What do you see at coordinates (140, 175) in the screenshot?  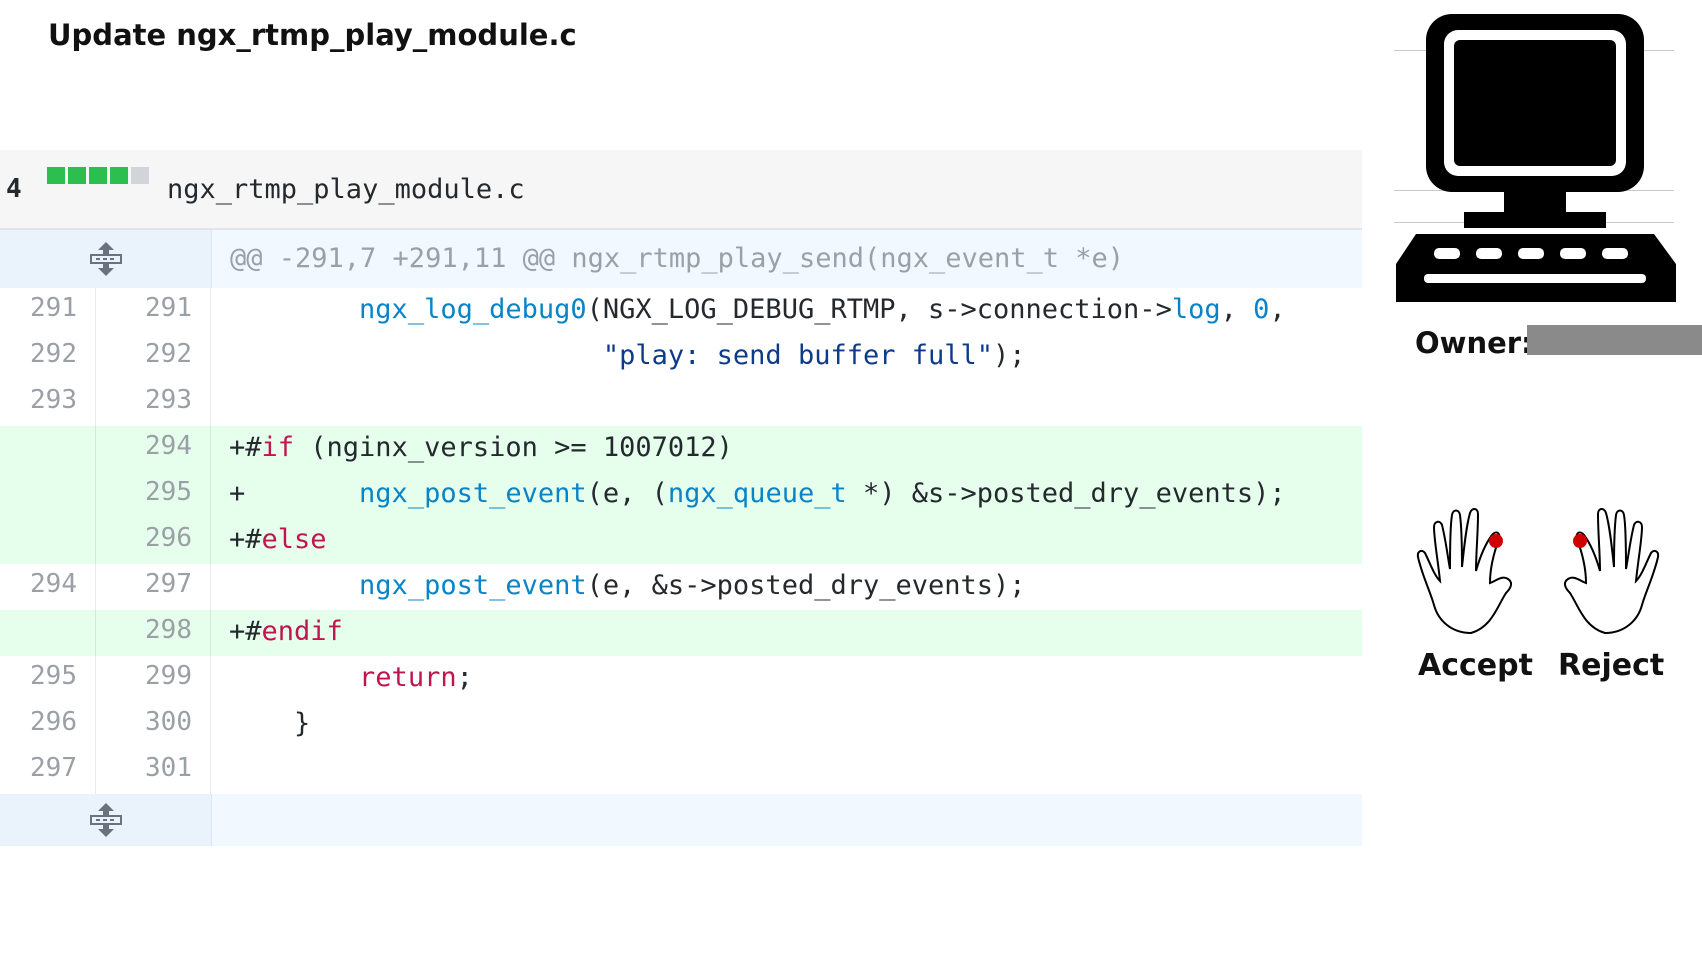 I see `diffstat-neutral-block` at bounding box center [140, 175].